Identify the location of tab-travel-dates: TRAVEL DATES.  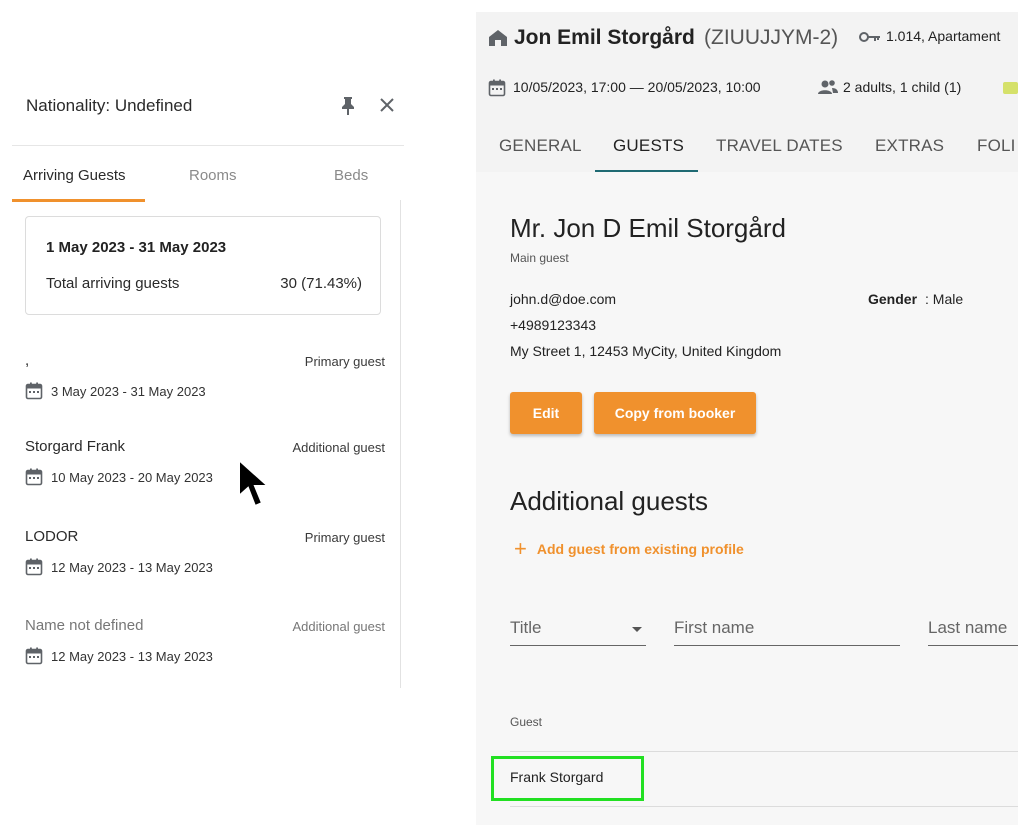
(779, 146).